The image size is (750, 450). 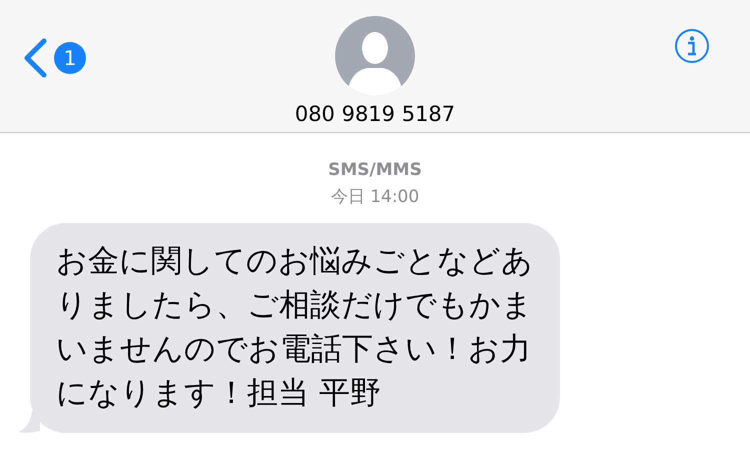 What do you see at coordinates (375, 170) in the screenshot?
I see `service-label: SMS/MMS` at bounding box center [375, 170].